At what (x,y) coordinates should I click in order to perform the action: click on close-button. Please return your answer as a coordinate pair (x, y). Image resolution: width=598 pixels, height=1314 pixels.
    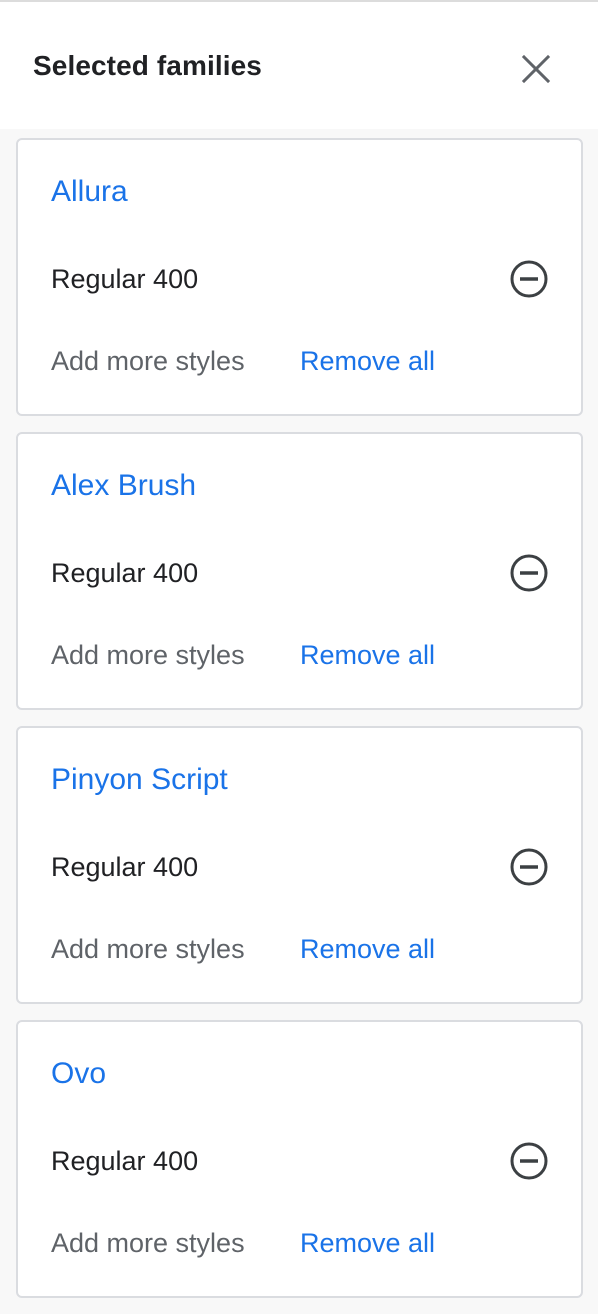
    Looking at the image, I should click on (536, 69).